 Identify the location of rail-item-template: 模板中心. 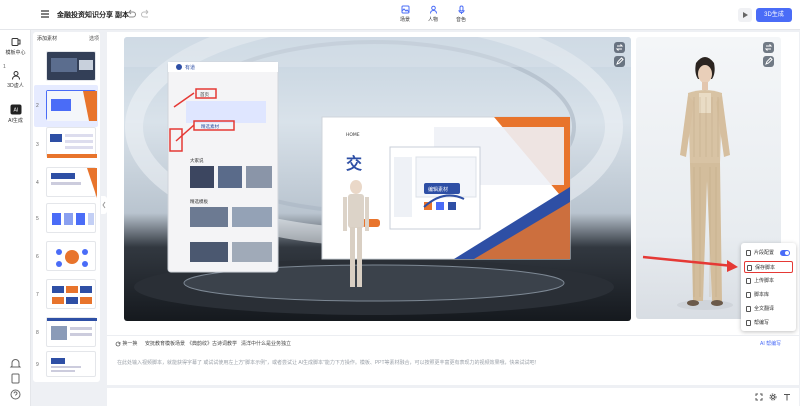
(15, 46).